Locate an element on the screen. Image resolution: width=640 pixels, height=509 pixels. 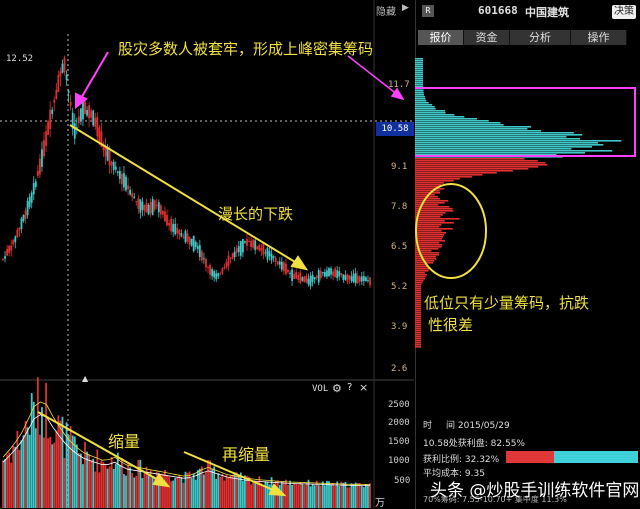
close-icon: × is located at coordinates (363, 387).